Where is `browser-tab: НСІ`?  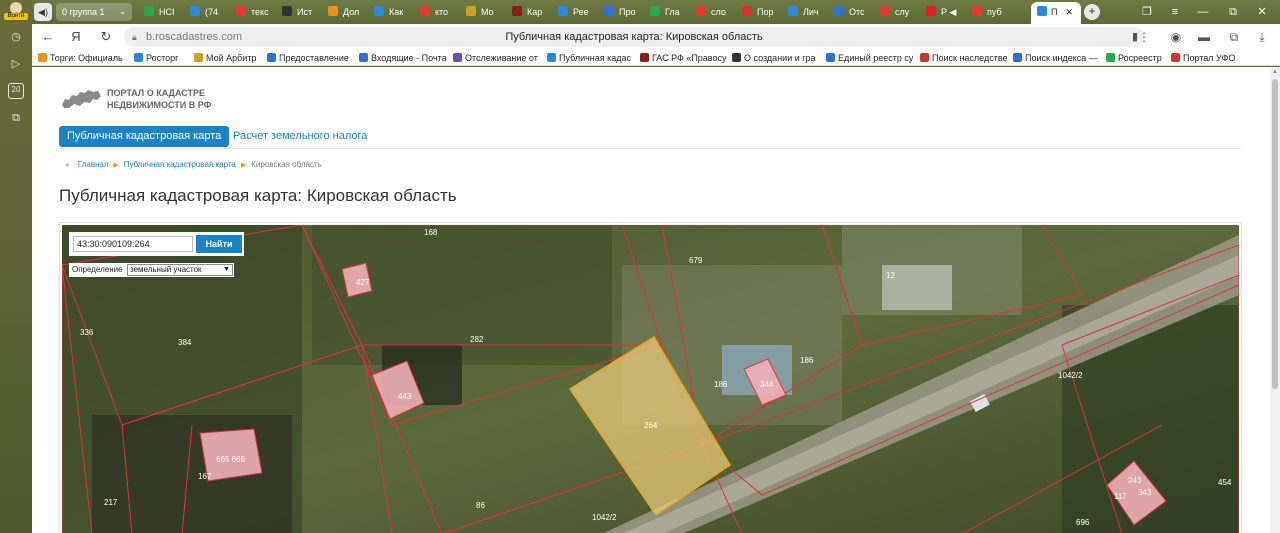 browser-tab: НСІ is located at coordinates (162, 12).